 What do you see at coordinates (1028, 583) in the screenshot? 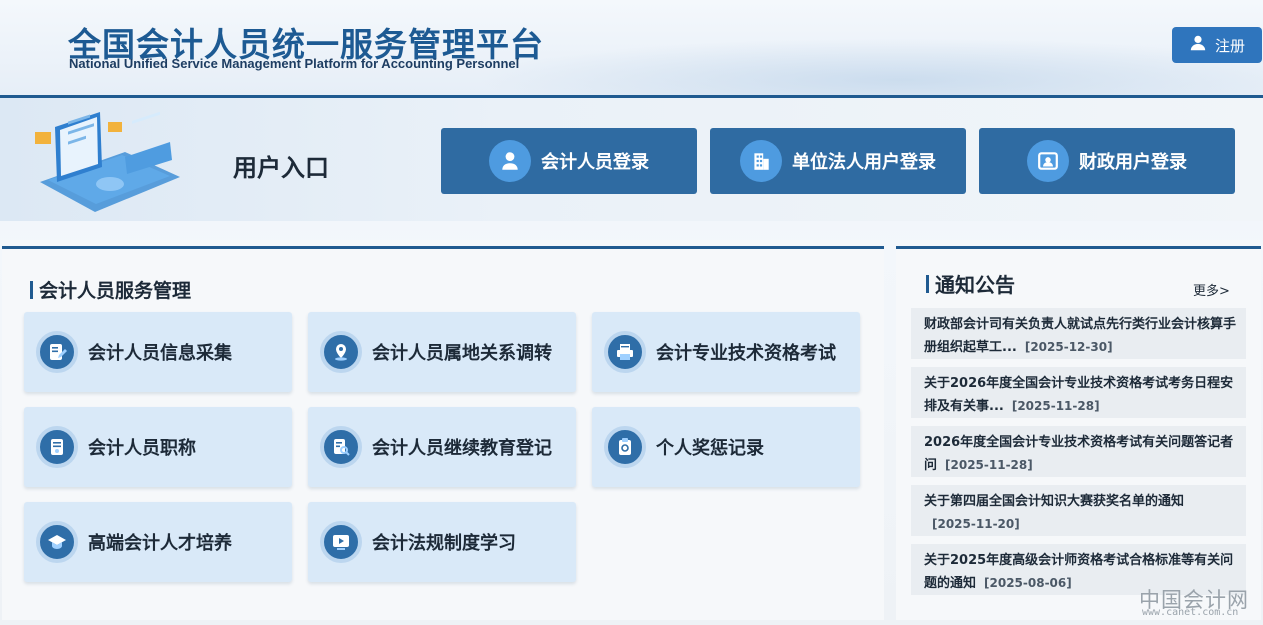
I see `notice-date: [2025-08-06]` at bounding box center [1028, 583].